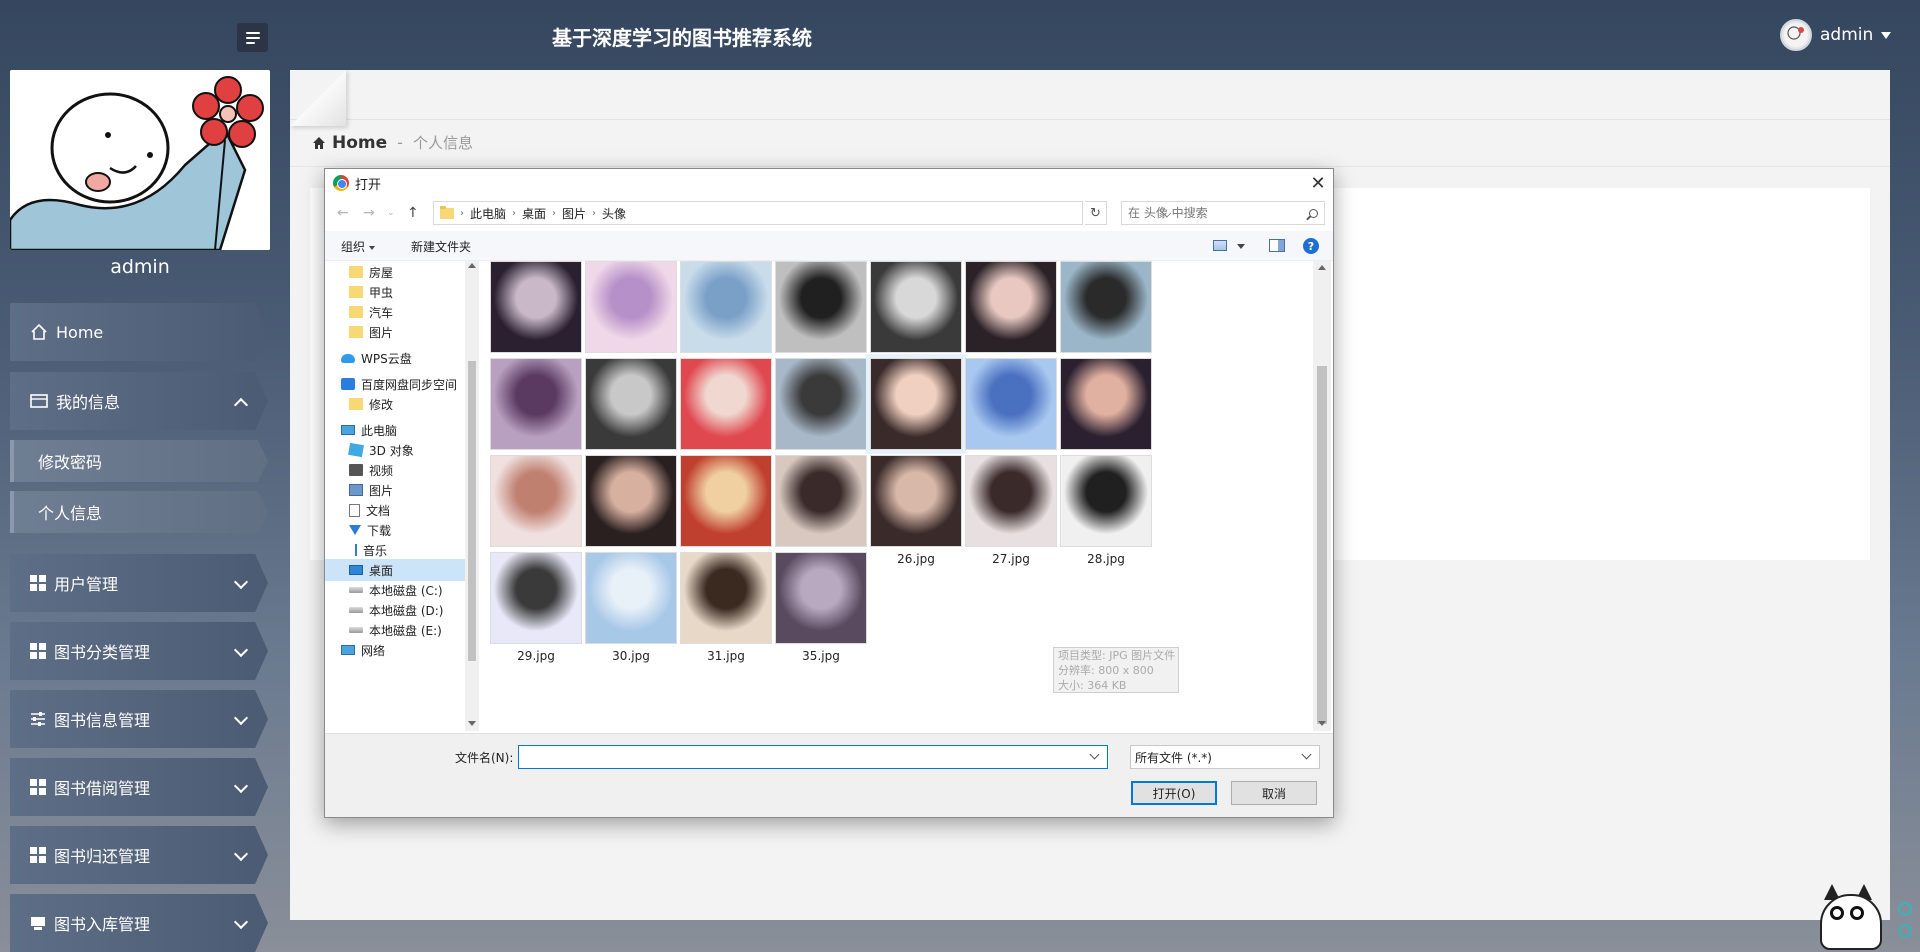 Image resolution: width=1920 pixels, height=952 pixels. I want to click on sidebar-item-book-stock: 图书入库管理, so click(139, 923).